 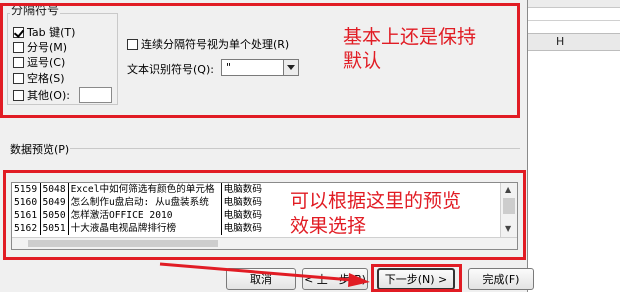 I want to click on checkbox-label: 分号(M), so click(x=47, y=47).